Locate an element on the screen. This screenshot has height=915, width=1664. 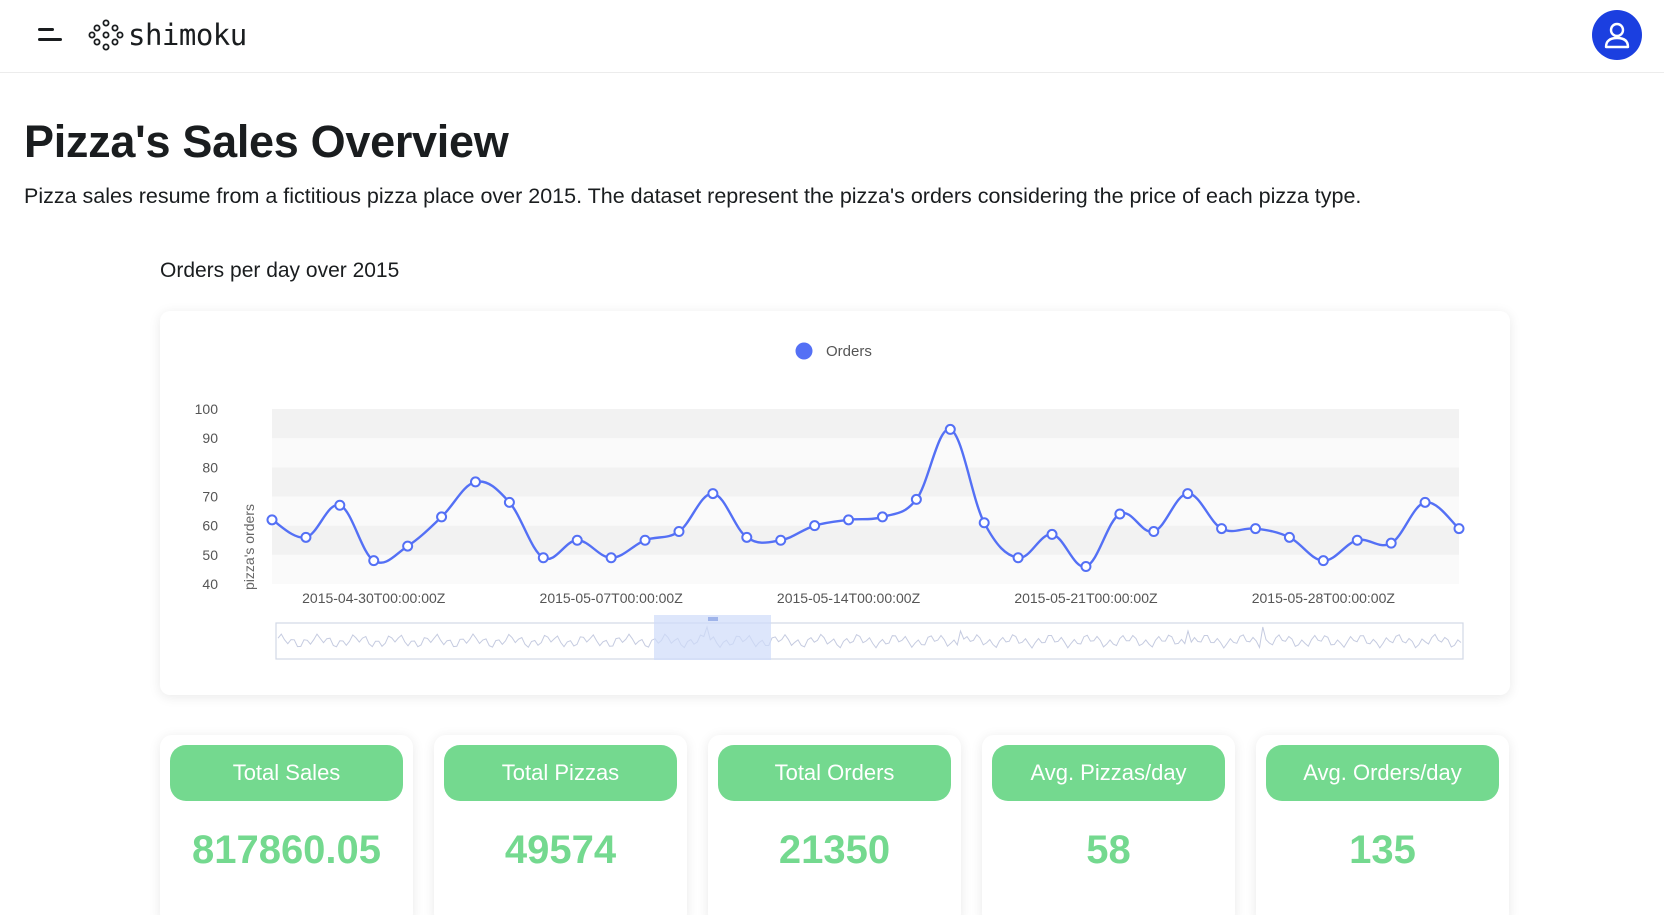
kpi-card-avg-orders-day: Avg. Orders/day 135 is located at coordinates (1382, 825).